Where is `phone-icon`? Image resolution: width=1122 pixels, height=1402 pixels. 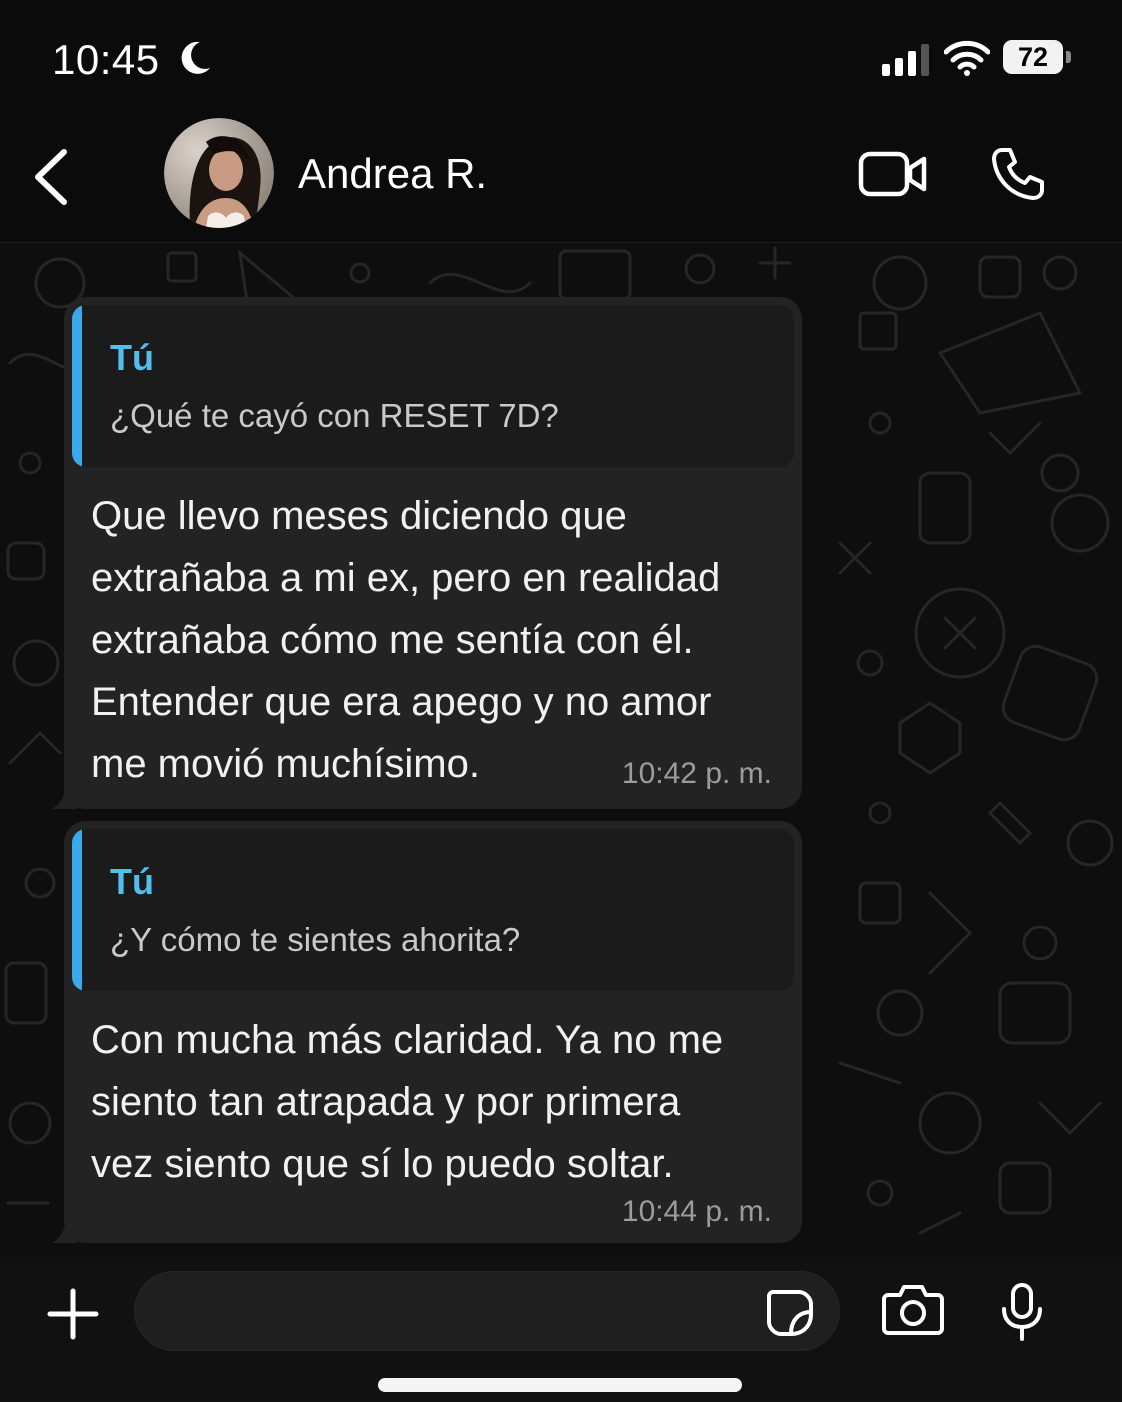
phone-icon is located at coordinates (1018, 174).